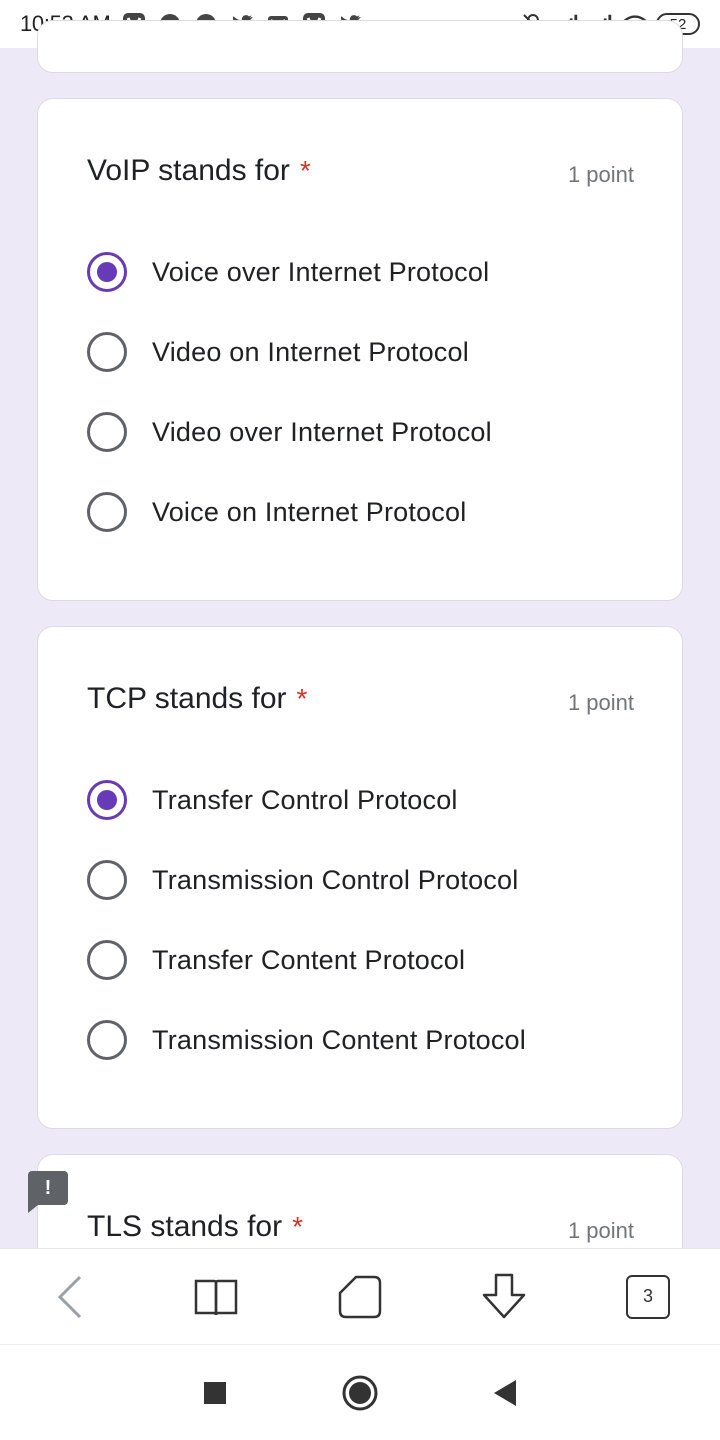  Describe the element at coordinates (305, 800) in the screenshot. I see `radio-option-label: Transfer Control Protocol` at that location.